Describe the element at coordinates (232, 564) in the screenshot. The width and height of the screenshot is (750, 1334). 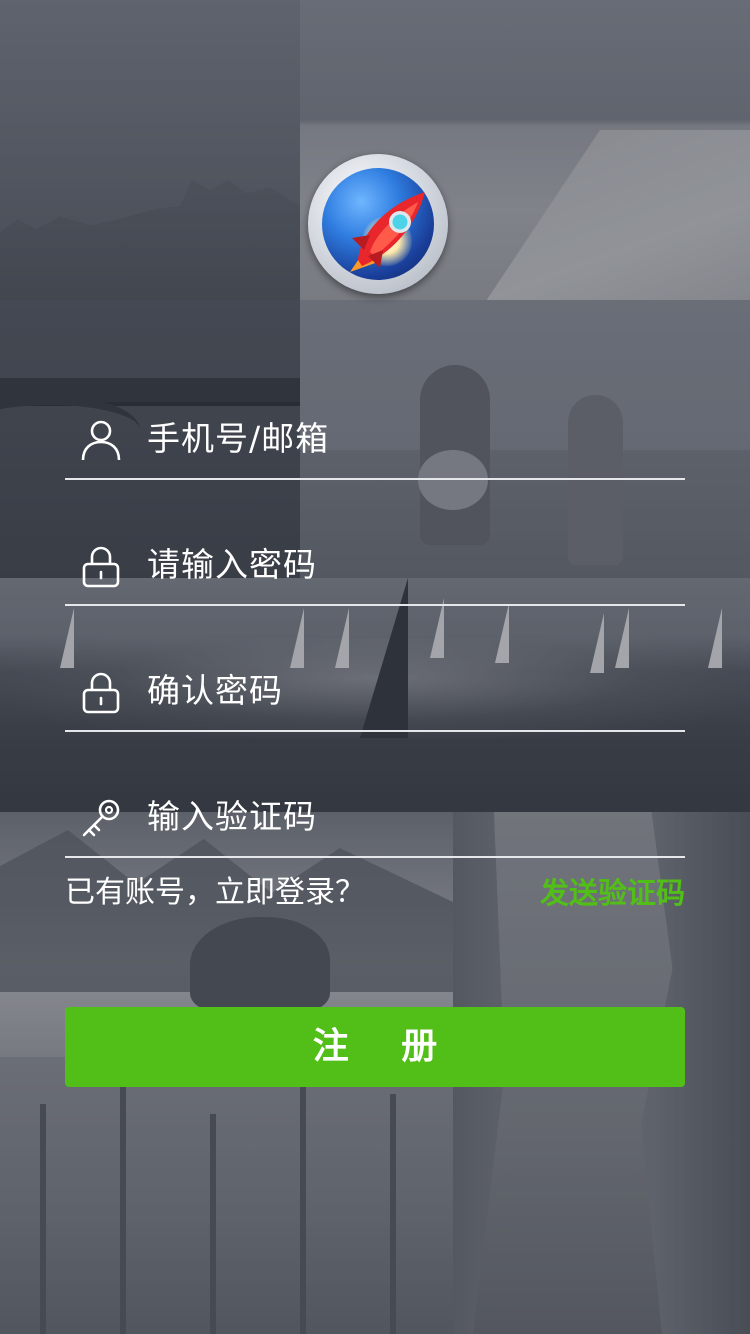
I see `password-placeholder: 请输入密码` at that location.